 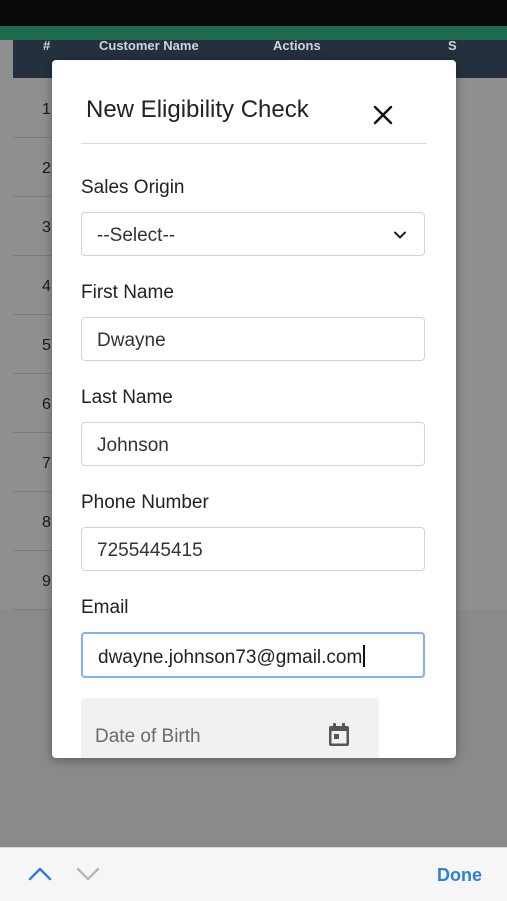 What do you see at coordinates (40, 874) in the screenshot?
I see `chevron-up-icon` at bounding box center [40, 874].